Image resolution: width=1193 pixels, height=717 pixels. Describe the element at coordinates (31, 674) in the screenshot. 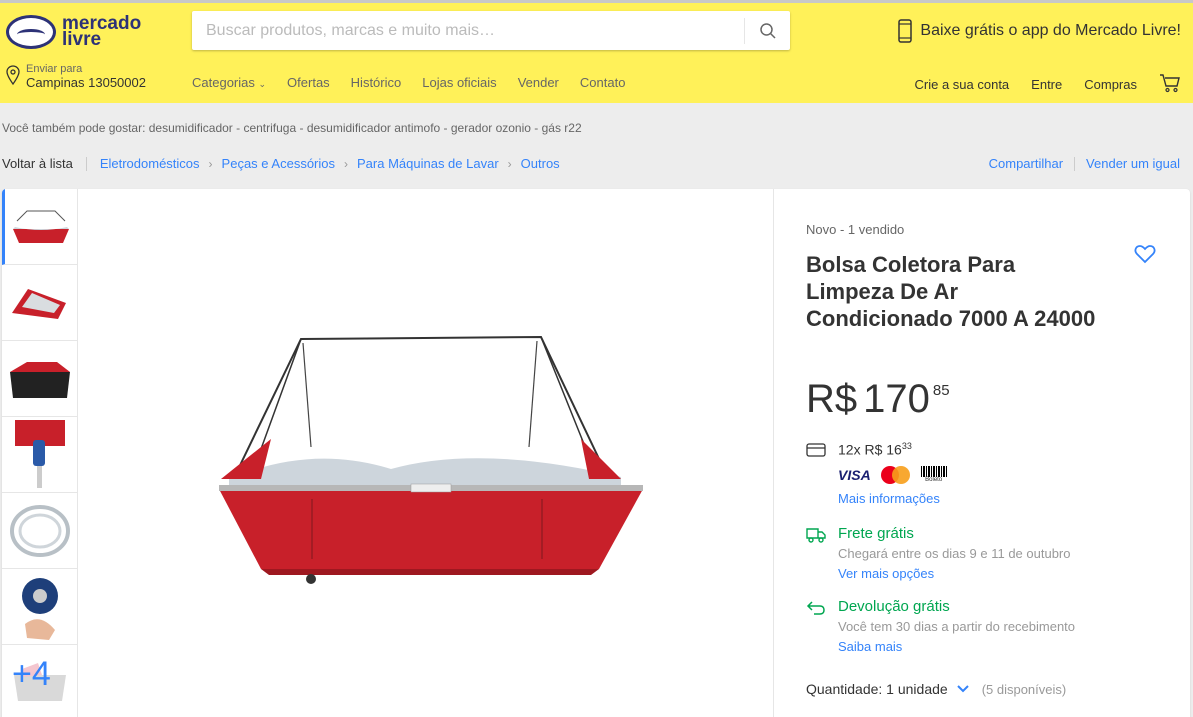

I see `more-images-count: +4` at that location.